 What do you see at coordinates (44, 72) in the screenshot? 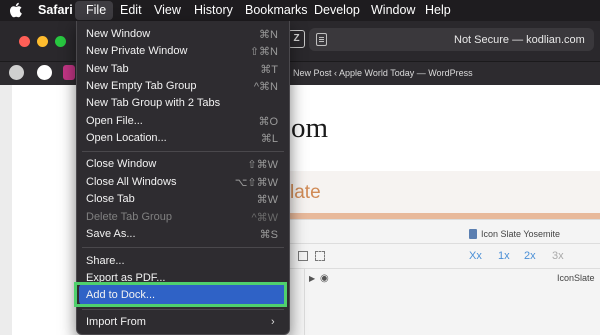
I see `google-favicon-icon` at bounding box center [44, 72].